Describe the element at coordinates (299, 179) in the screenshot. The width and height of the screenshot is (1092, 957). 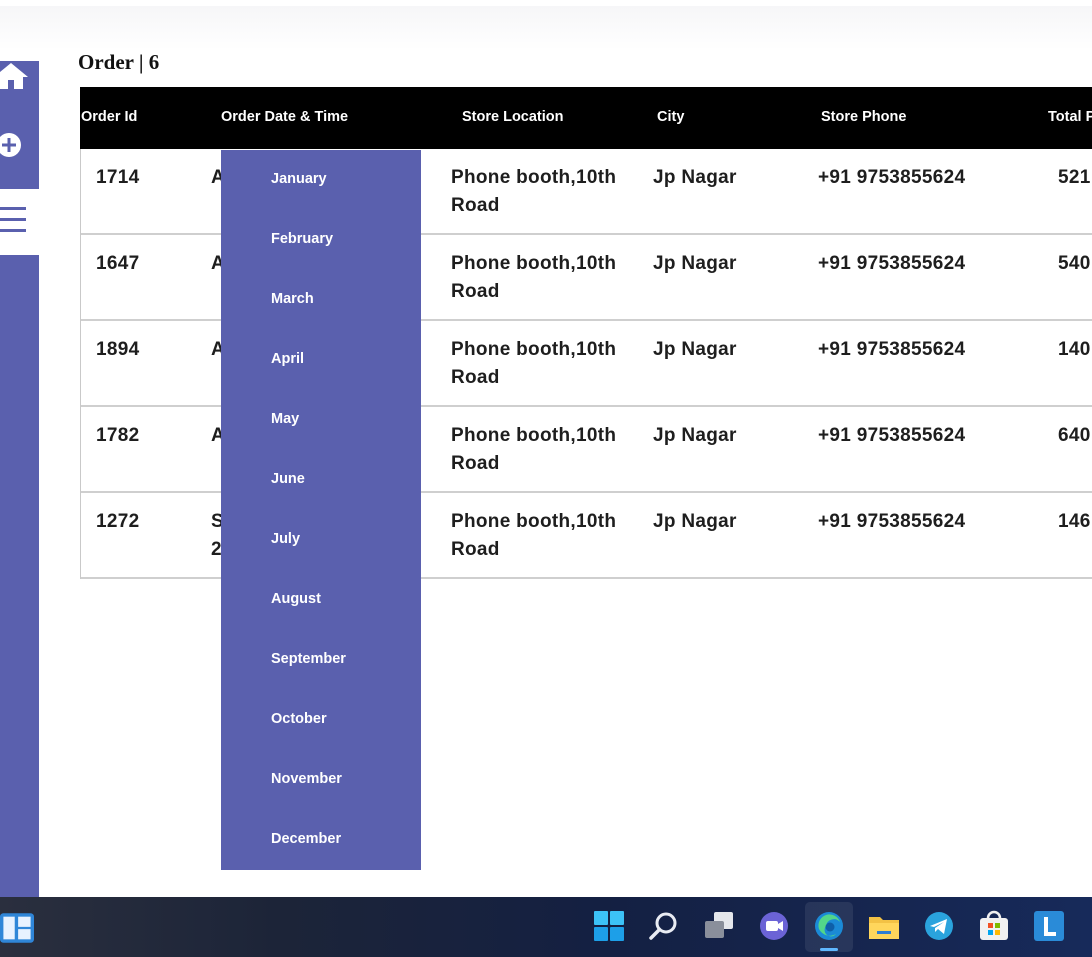
I see `month-option-january: January` at that location.